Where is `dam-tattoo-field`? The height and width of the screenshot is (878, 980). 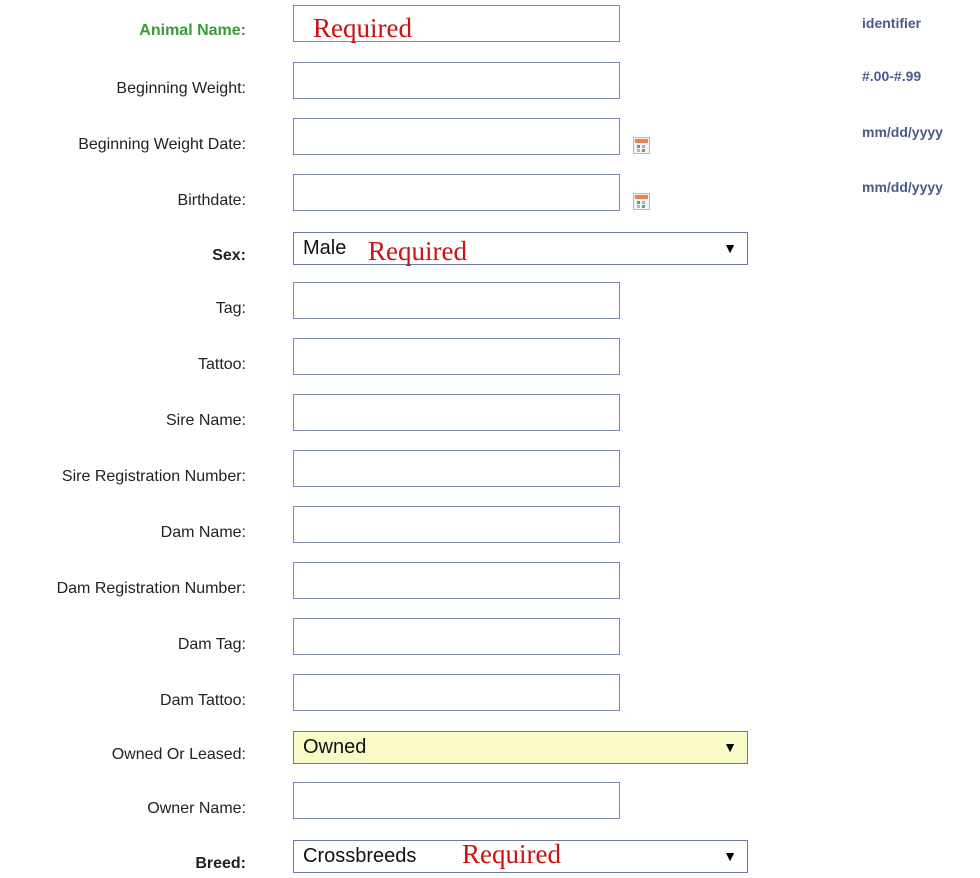
dam-tattoo-field is located at coordinates (456, 692).